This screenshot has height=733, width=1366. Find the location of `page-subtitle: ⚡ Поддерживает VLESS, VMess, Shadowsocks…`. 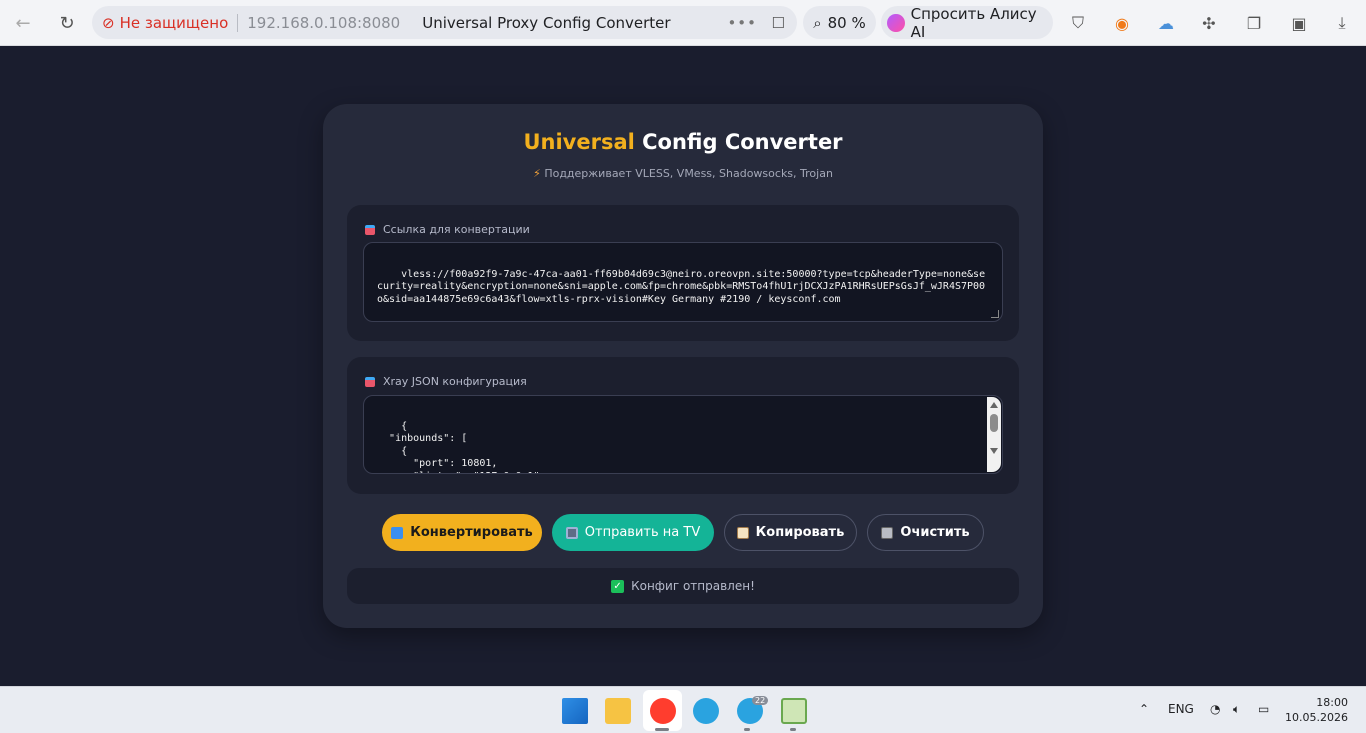

page-subtitle: ⚡ Поддерживает VLESS, VMess, Shadowsocks… is located at coordinates (683, 173).